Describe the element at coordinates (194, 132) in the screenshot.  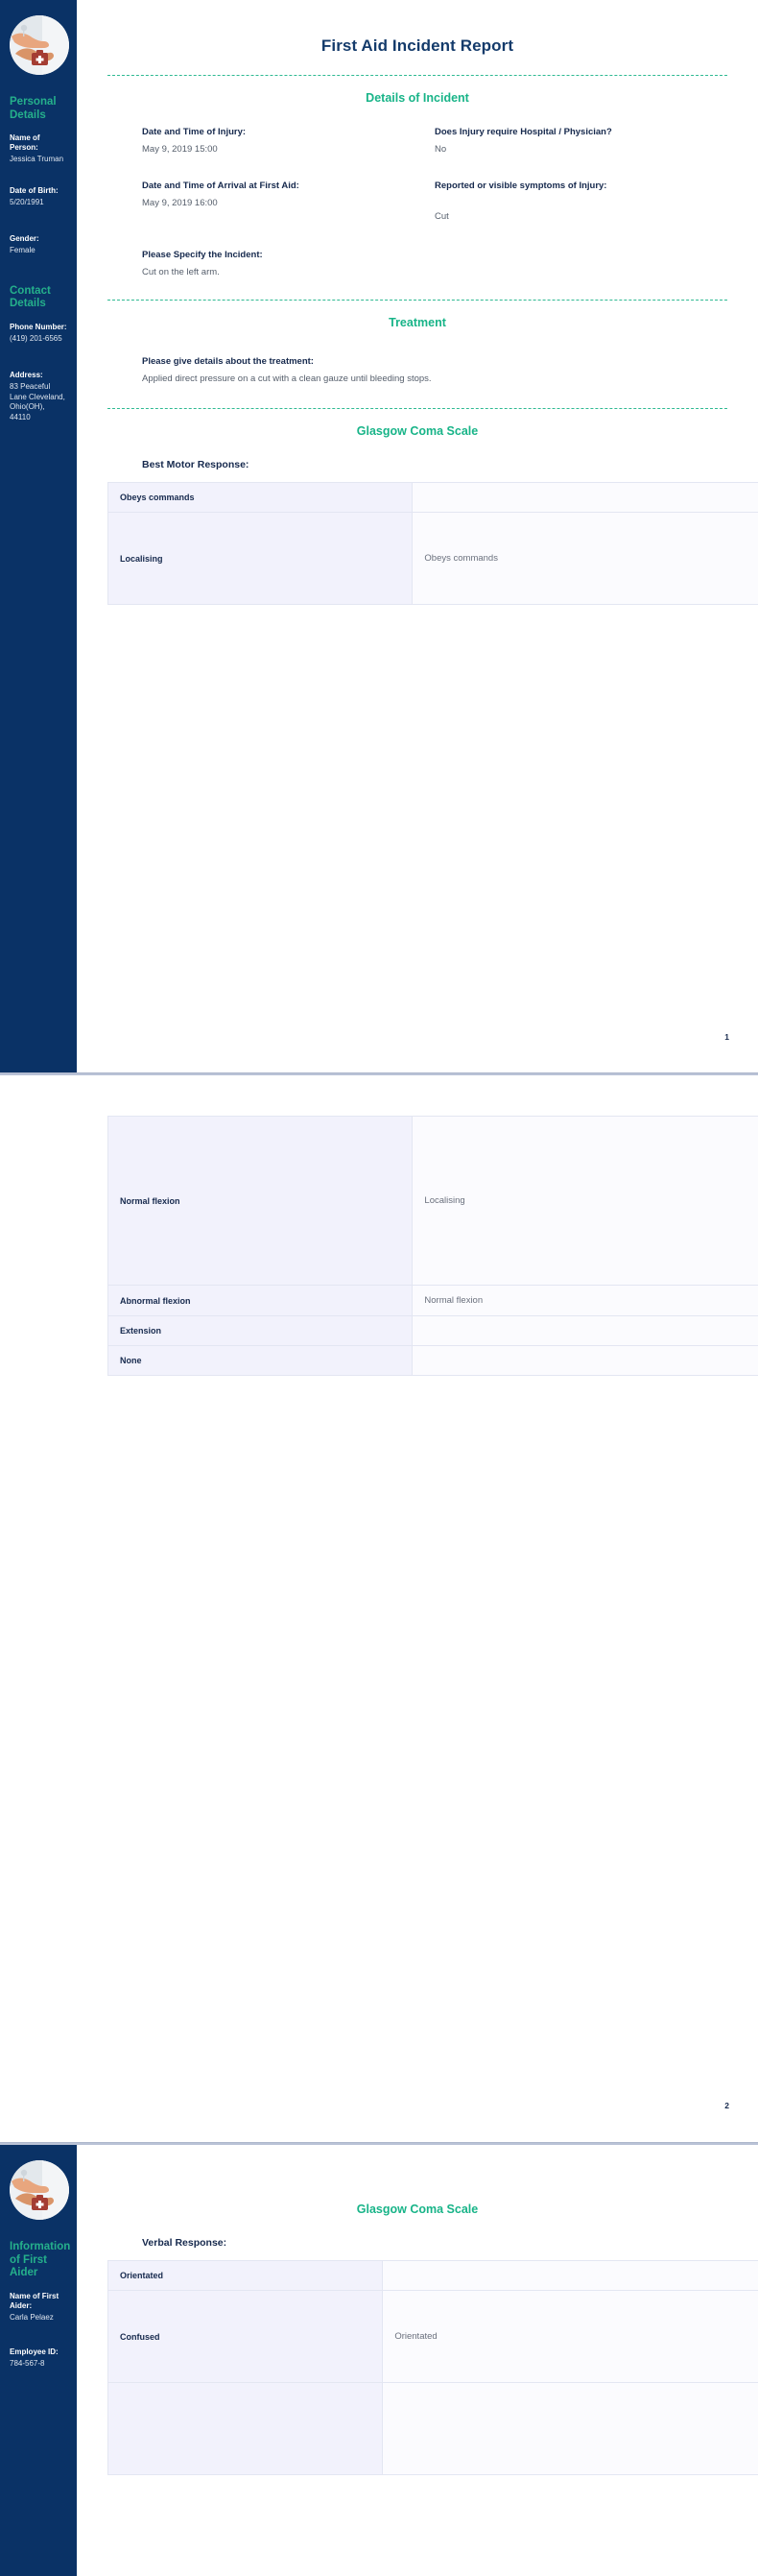
I see `field-label: Date and Time of Injury:` at that location.